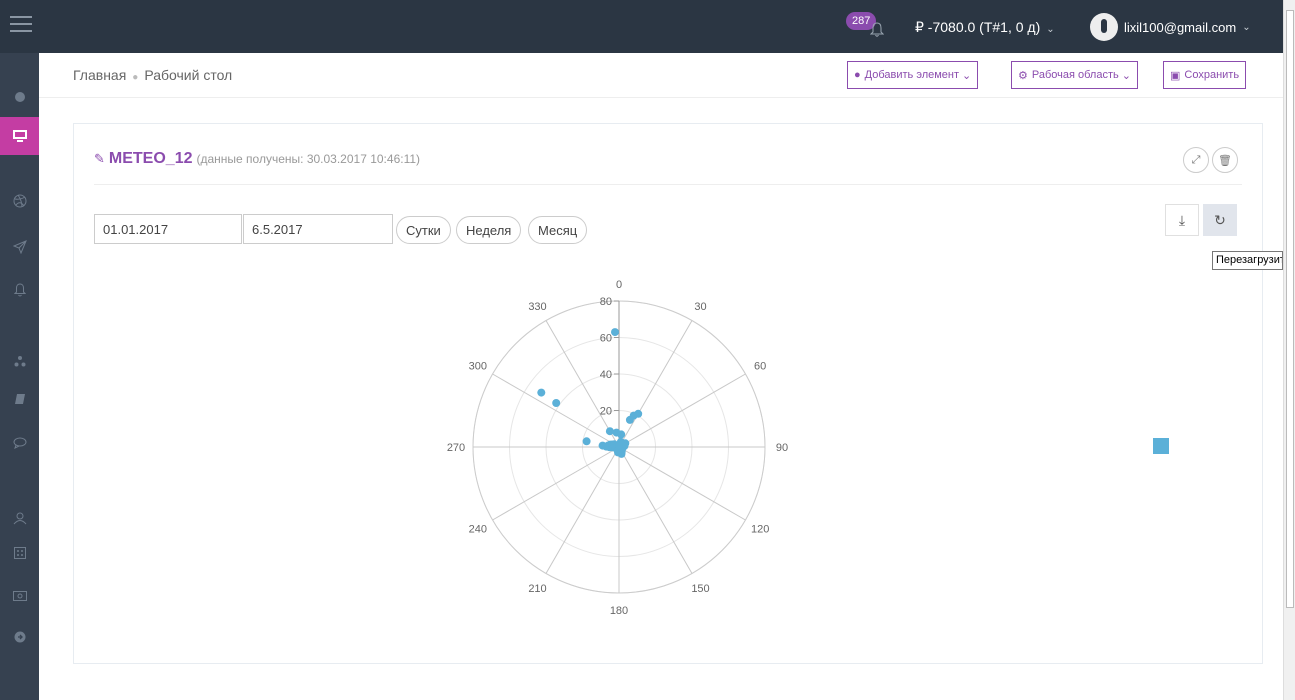  I want to click on balance-value: ₽ -7080.0 (Т#1, 0 д), so click(978, 27).